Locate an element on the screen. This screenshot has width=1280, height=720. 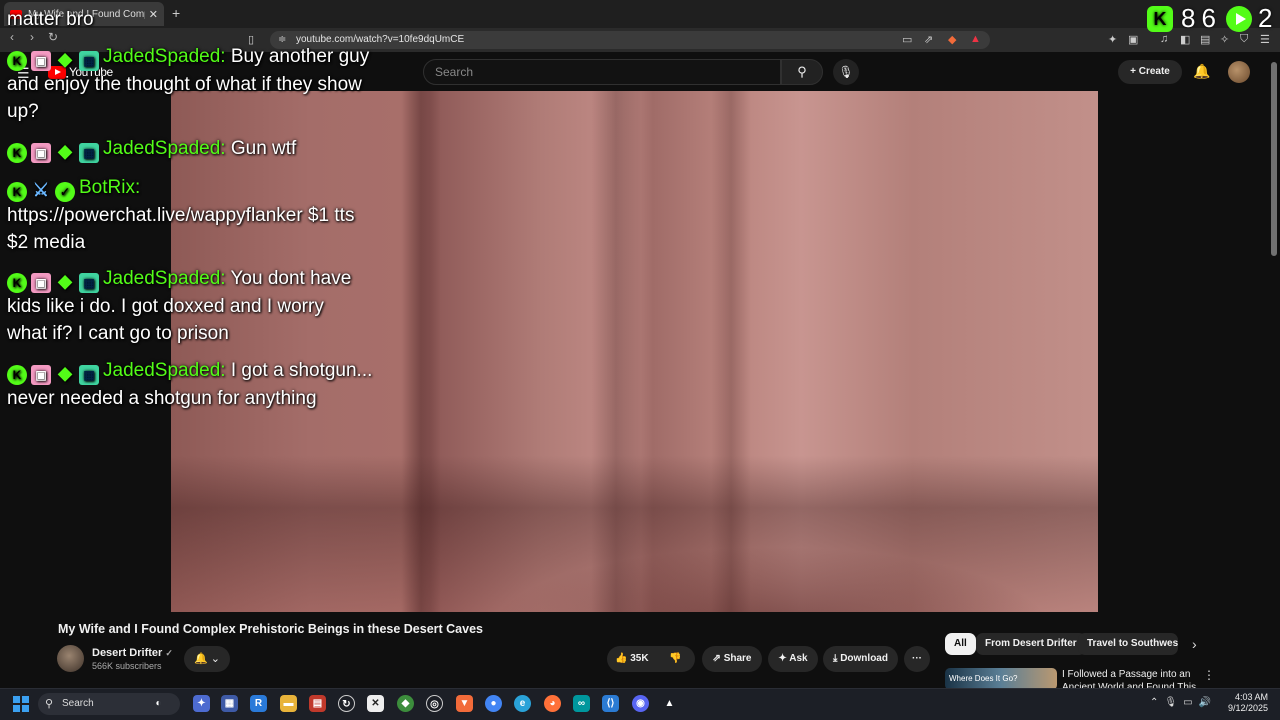
chip-all: All is located at coordinates (960, 644).